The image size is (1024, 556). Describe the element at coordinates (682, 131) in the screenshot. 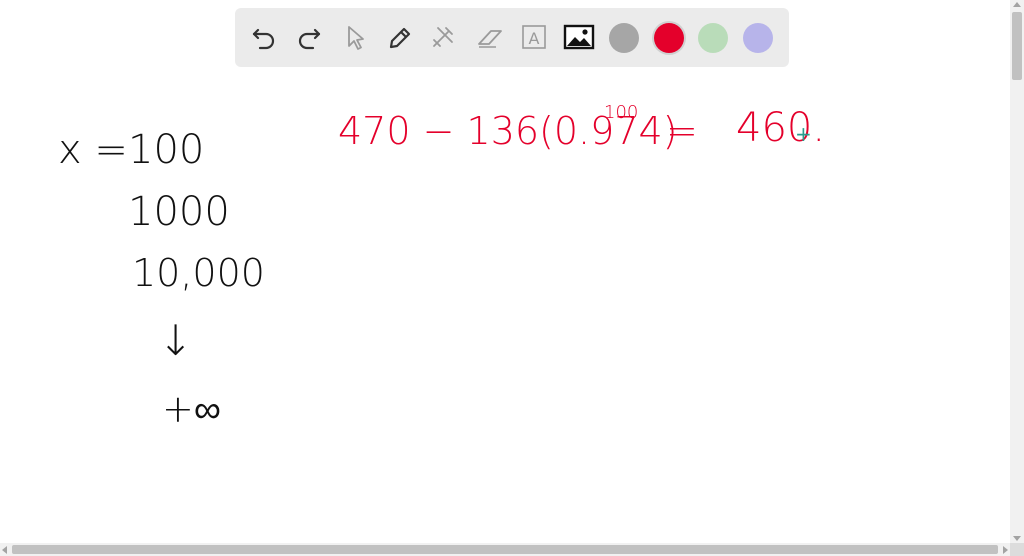

I see `equation-equals: =` at that location.